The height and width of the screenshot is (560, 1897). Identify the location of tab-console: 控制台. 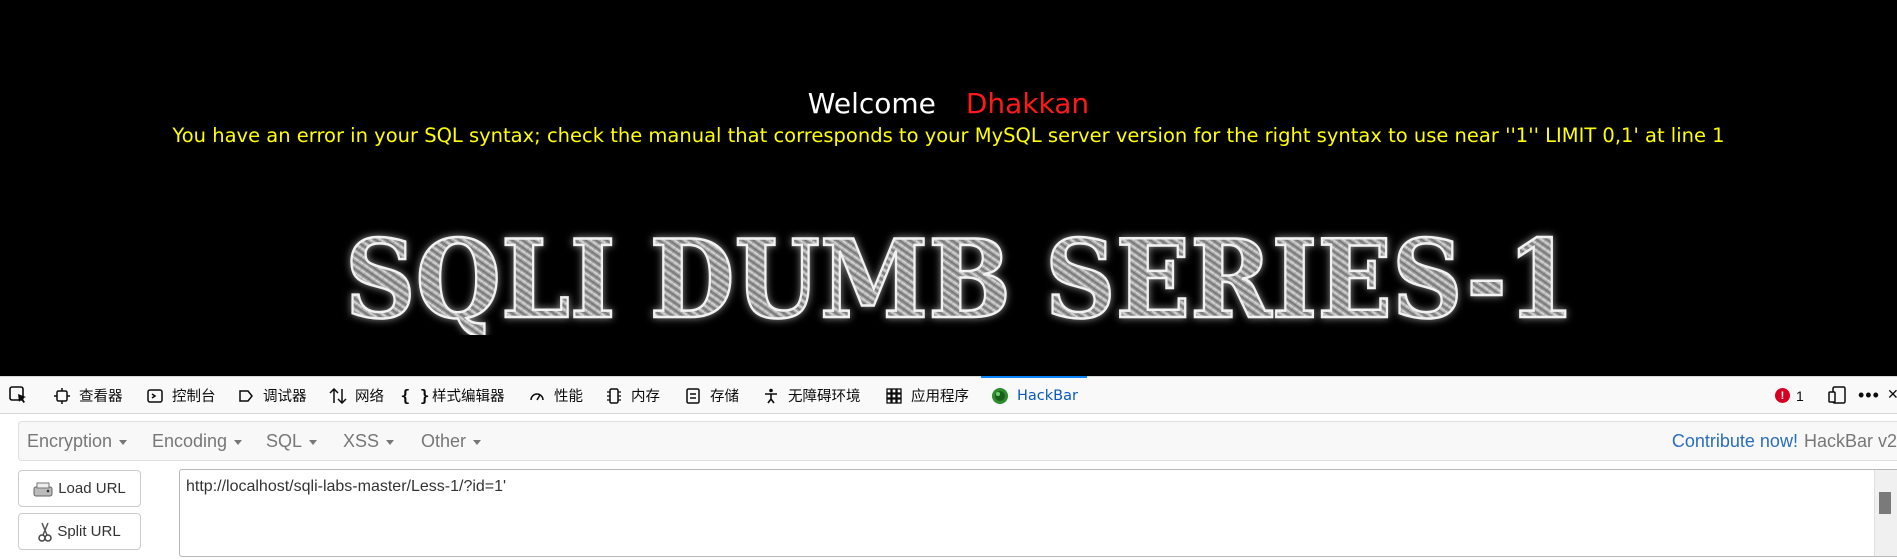
(180, 395).